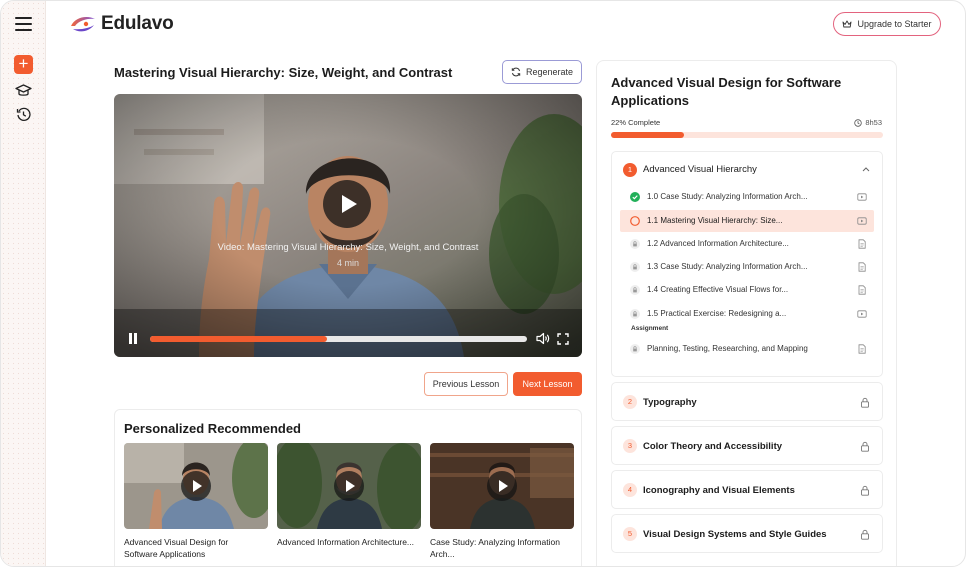 The image size is (966, 567). What do you see at coordinates (747, 135) in the screenshot?
I see `course-progress-bar` at bounding box center [747, 135].